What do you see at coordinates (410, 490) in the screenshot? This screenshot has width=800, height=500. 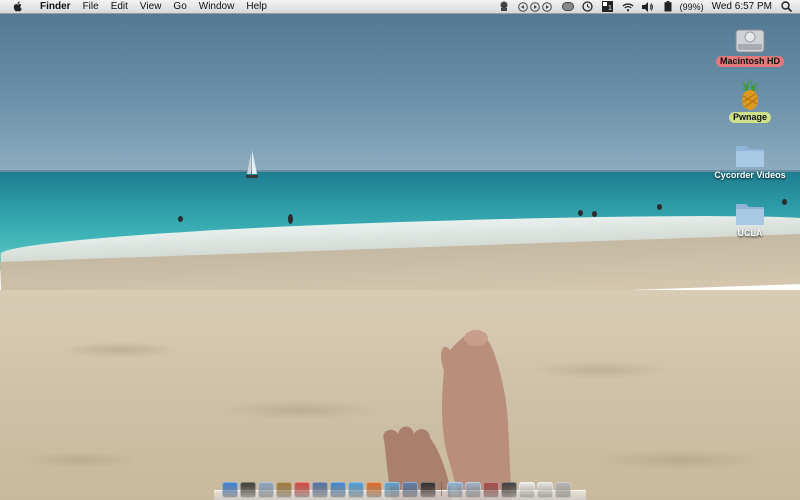 I see `dock-app-iphoto-icon` at bounding box center [410, 490].